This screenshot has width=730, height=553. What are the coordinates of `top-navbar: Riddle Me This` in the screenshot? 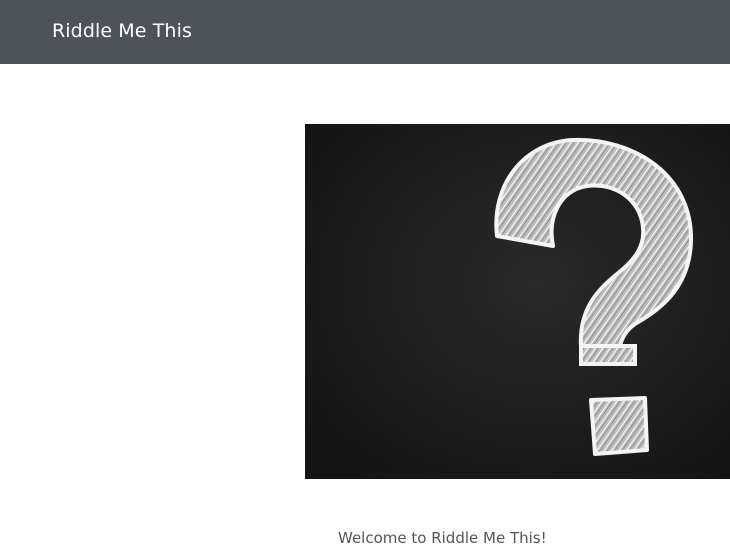 It's located at (365, 32).